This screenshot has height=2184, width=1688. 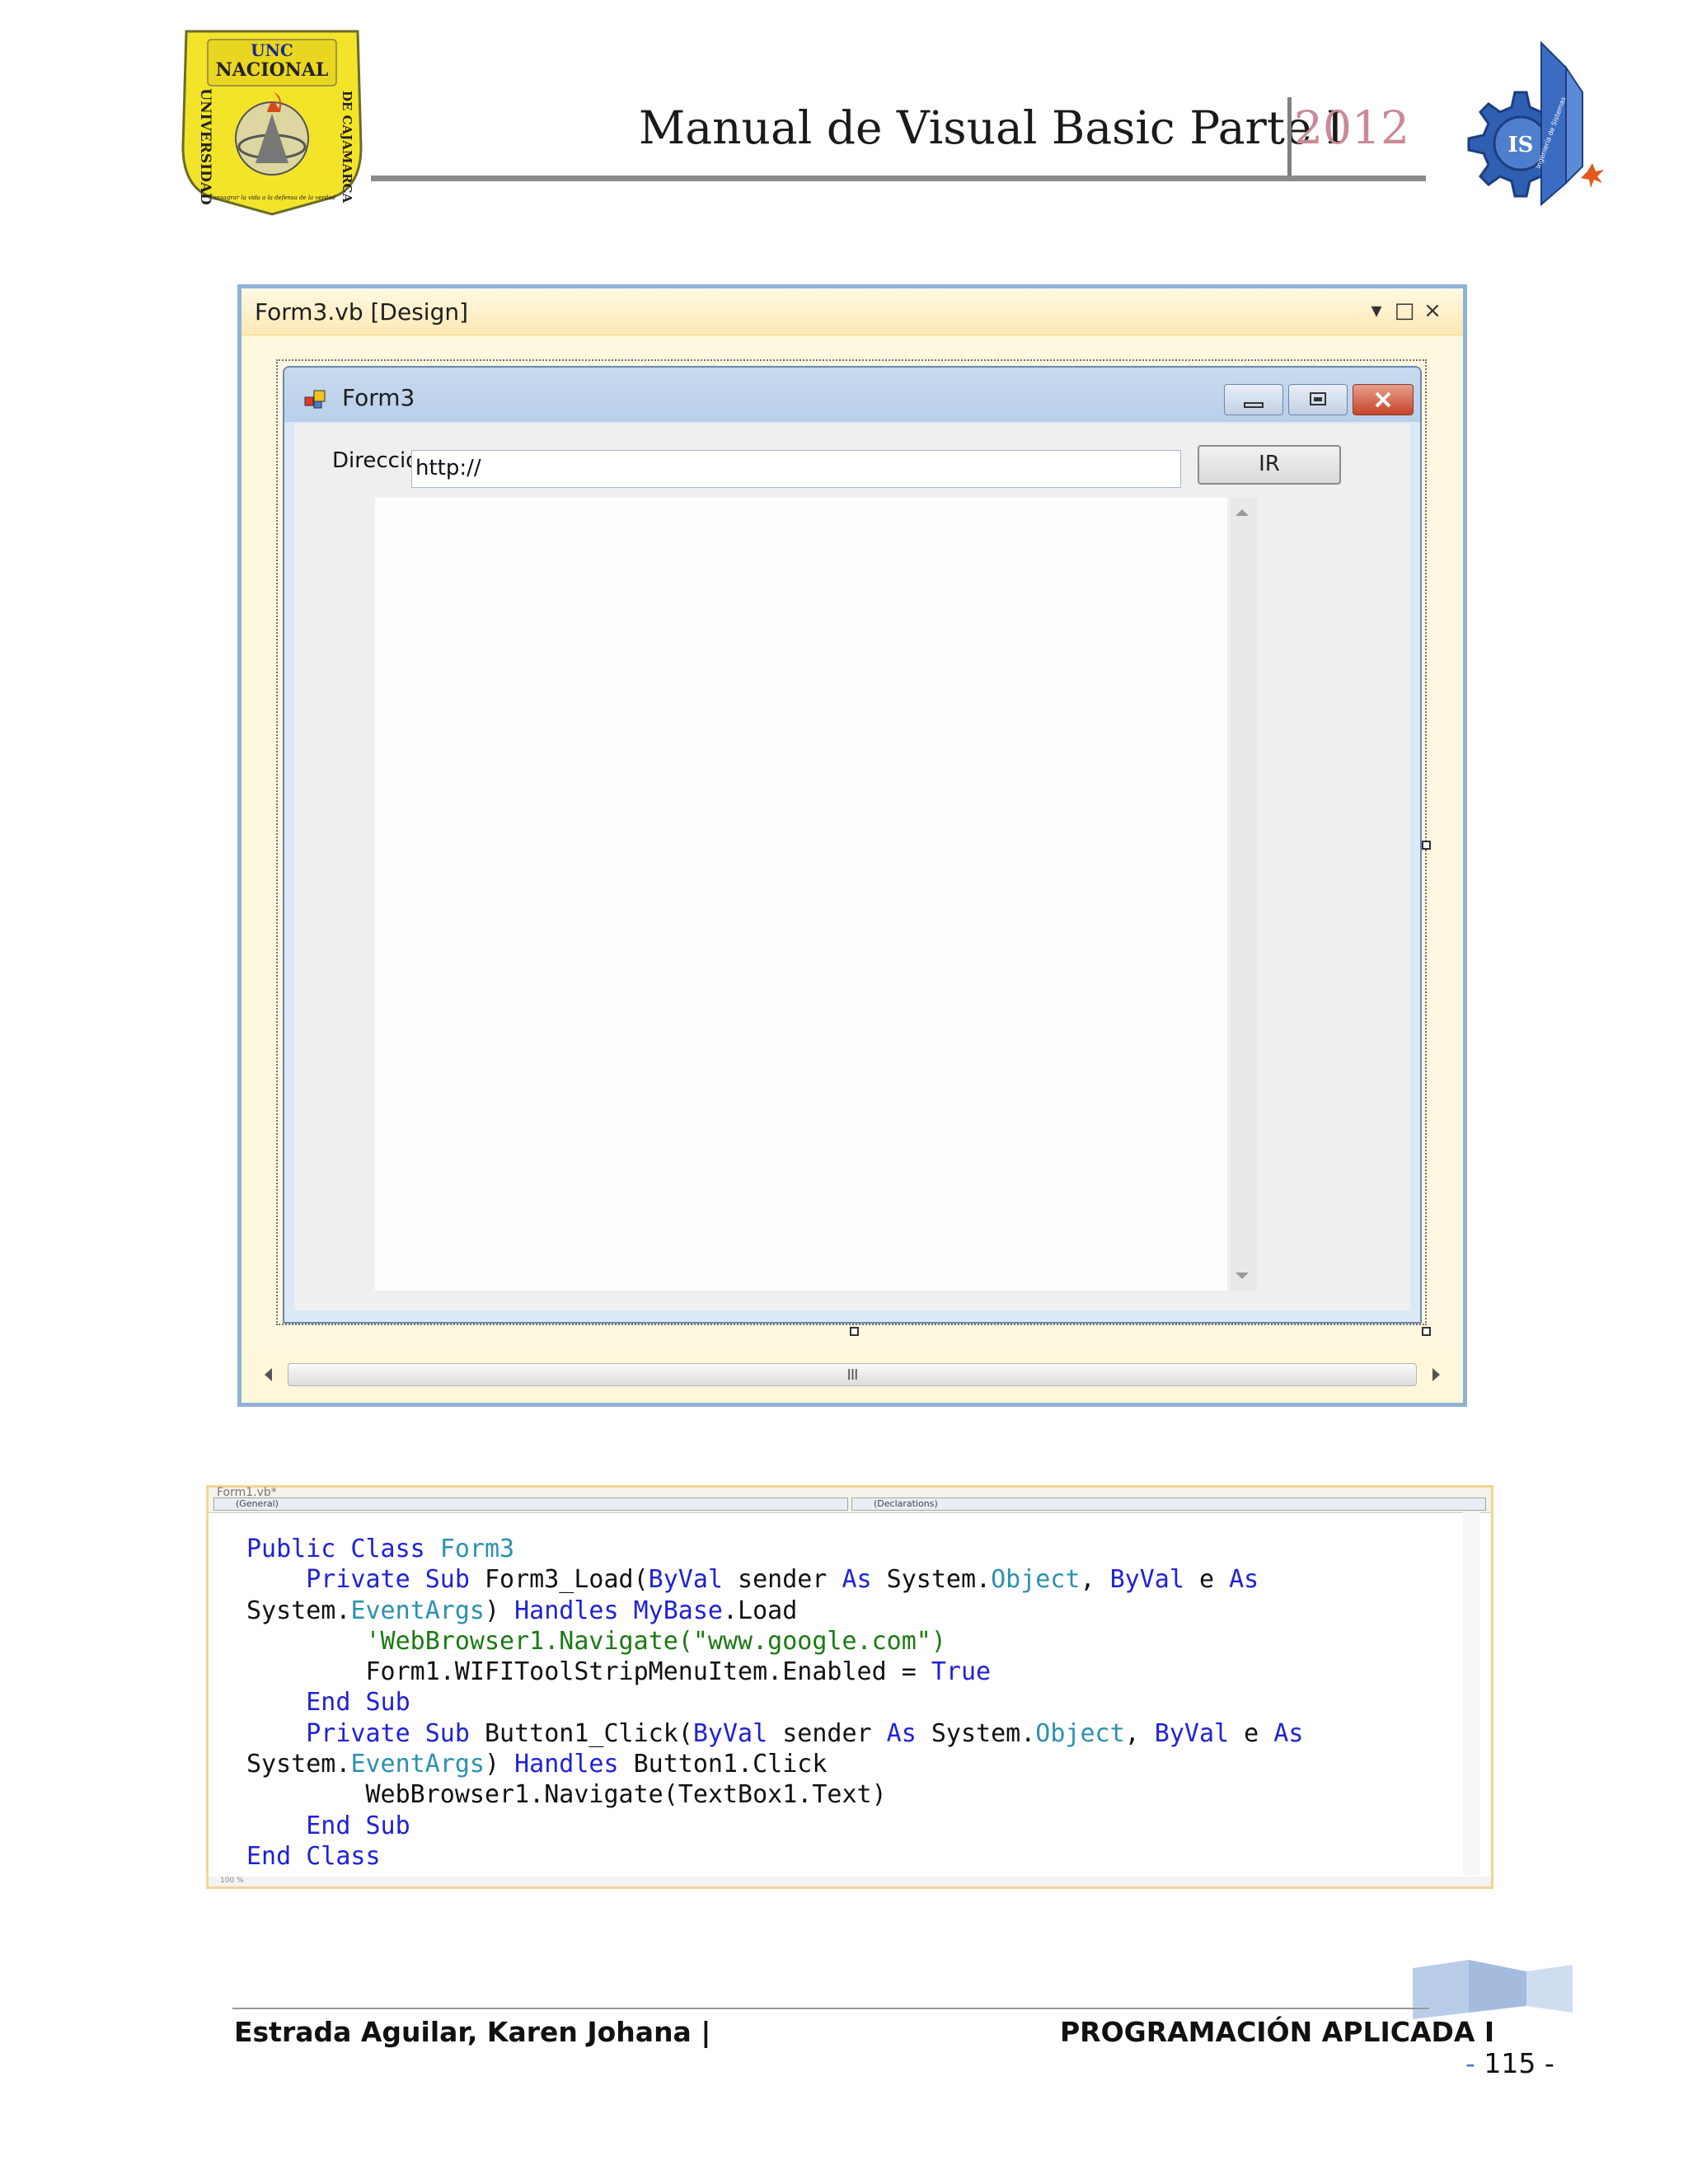 What do you see at coordinates (854, 1331) in the screenshot?
I see `resize-handle-bottom` at bounding box center [854, 1331].